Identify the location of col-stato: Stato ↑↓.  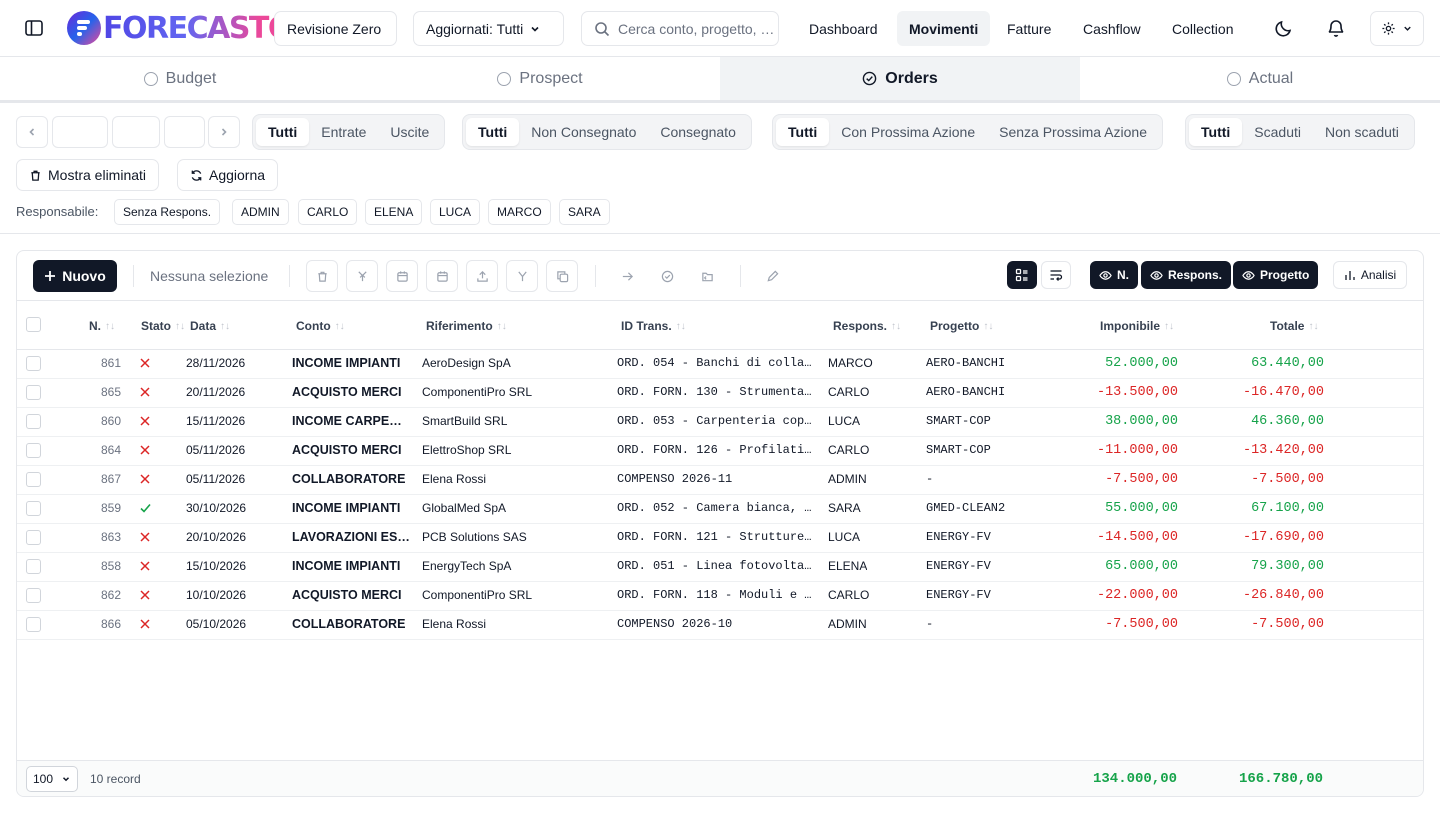
(163, 326).